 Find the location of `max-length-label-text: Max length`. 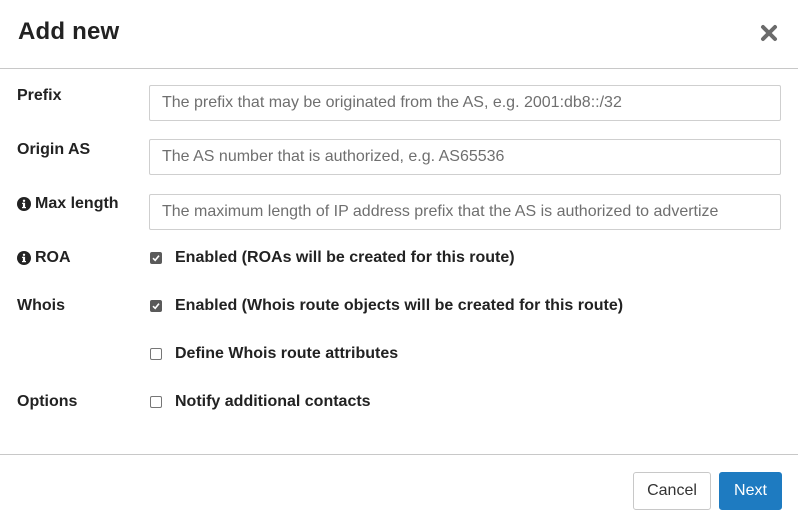

max-length-label-text: Max length is located at coordinates (77, 203).